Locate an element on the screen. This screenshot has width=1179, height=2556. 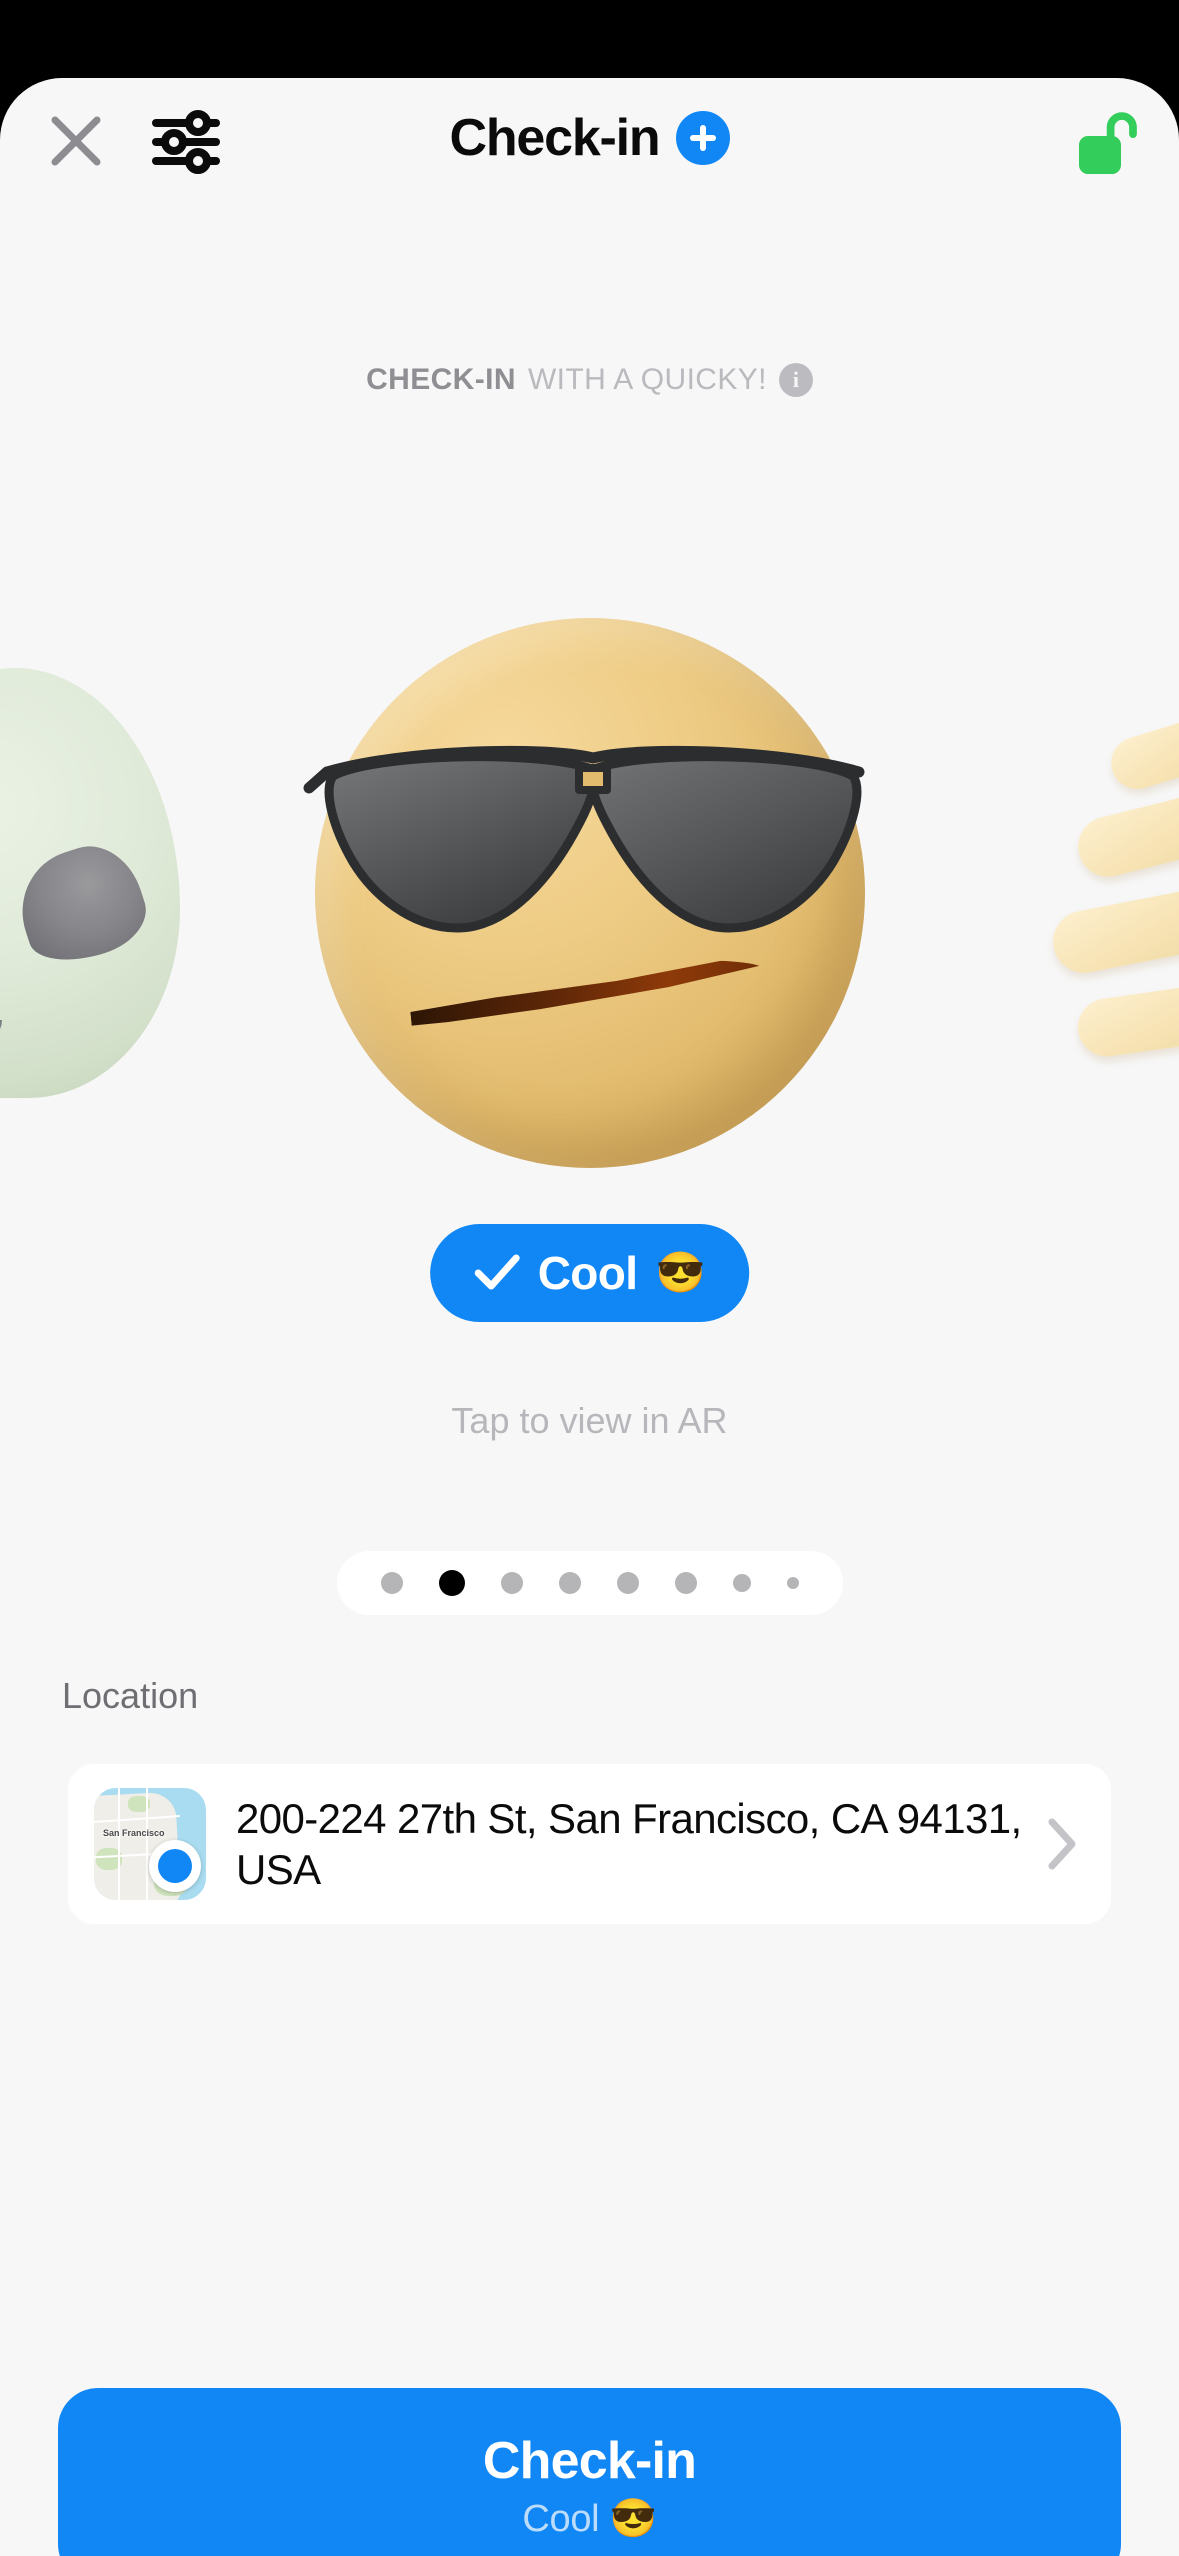
selected-emoji-label: Cool is located at coordinates (587, 1273).